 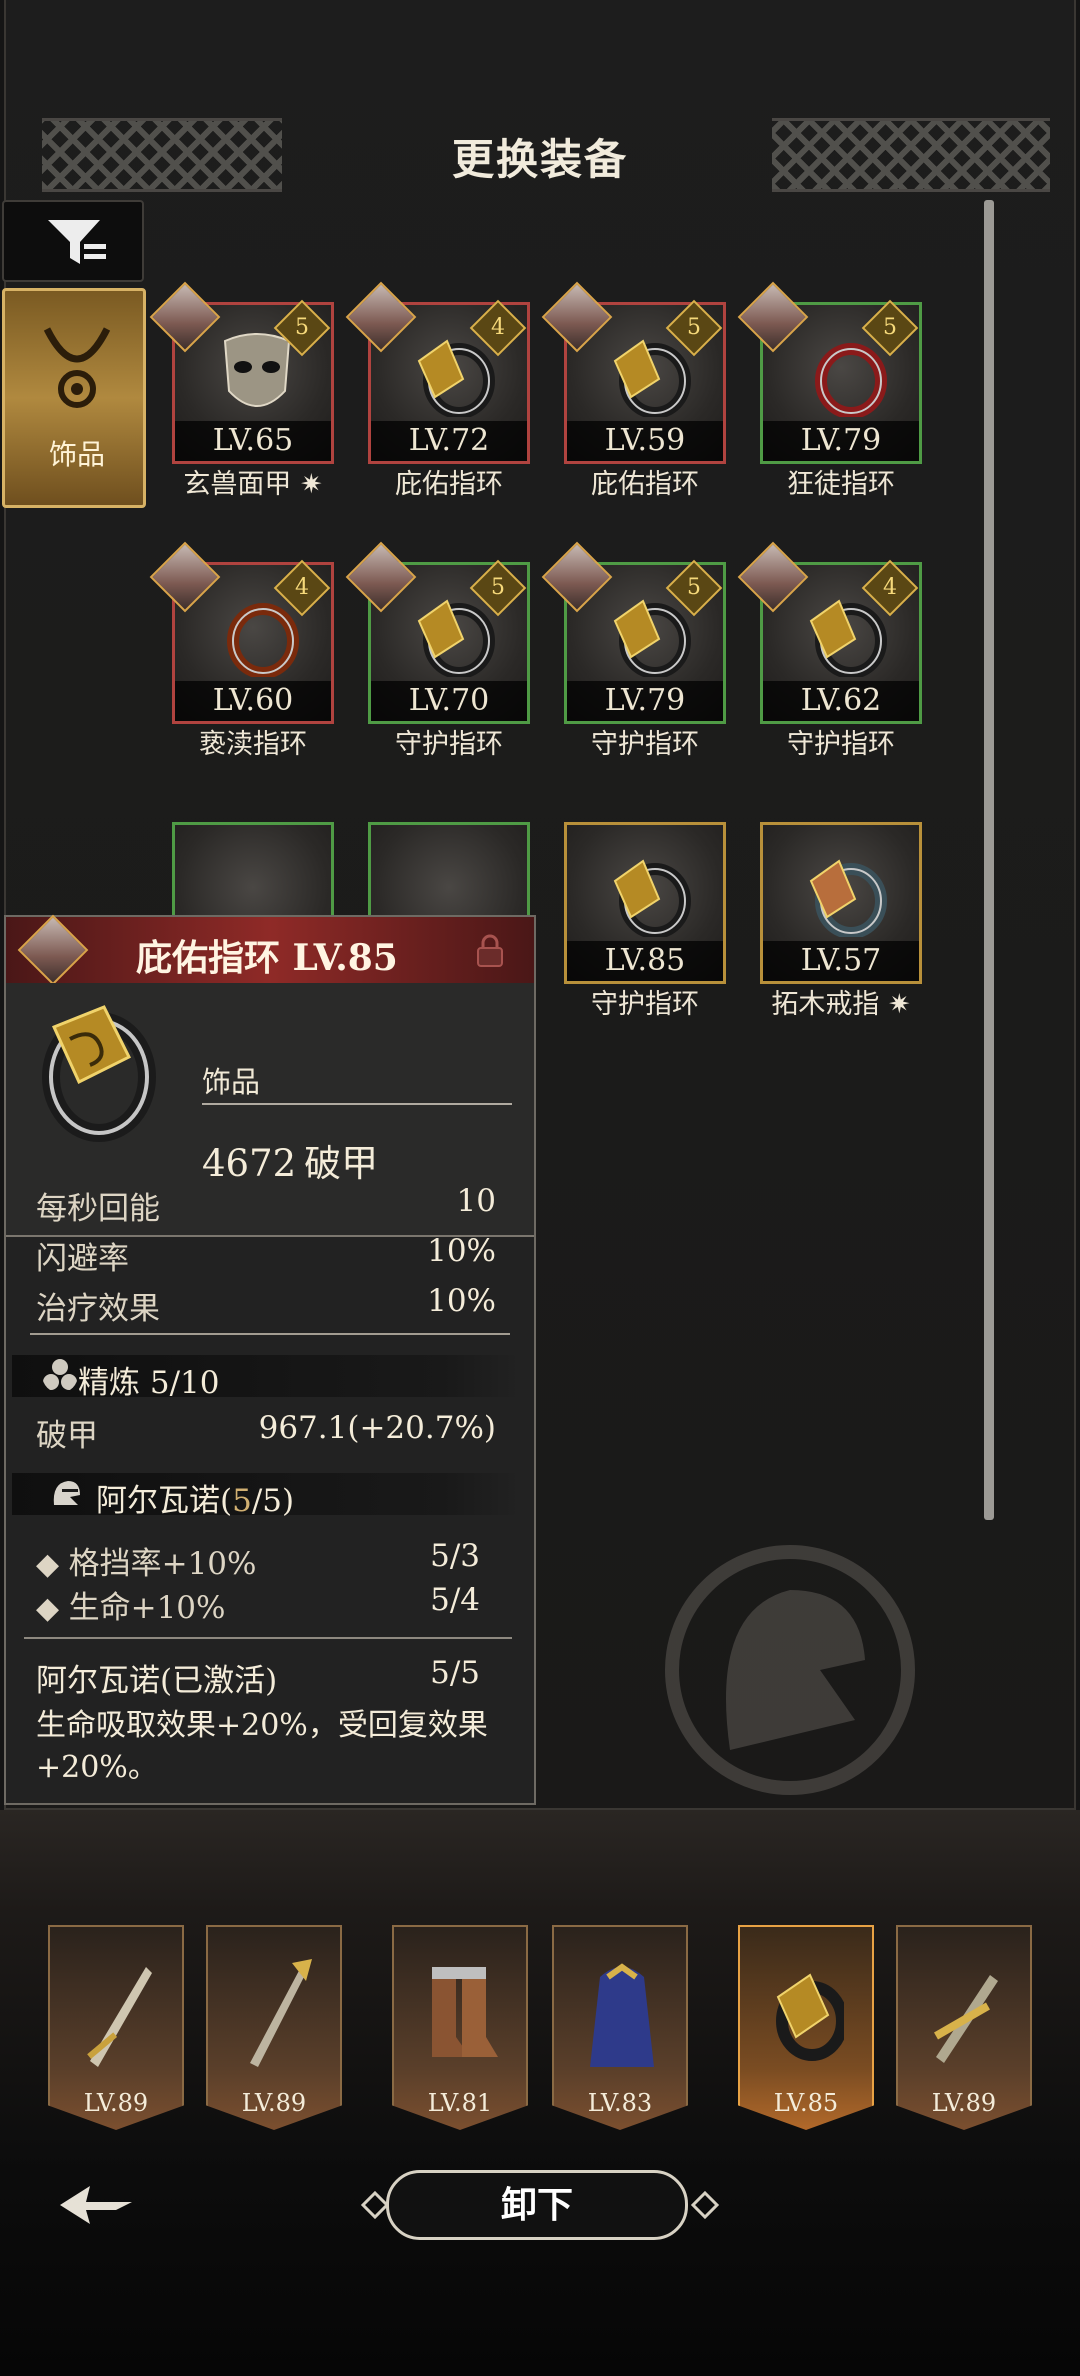 I want to click on set-bonus-row: ◆ 格挡率+10% 5/3, so click(x=266, y=1560).